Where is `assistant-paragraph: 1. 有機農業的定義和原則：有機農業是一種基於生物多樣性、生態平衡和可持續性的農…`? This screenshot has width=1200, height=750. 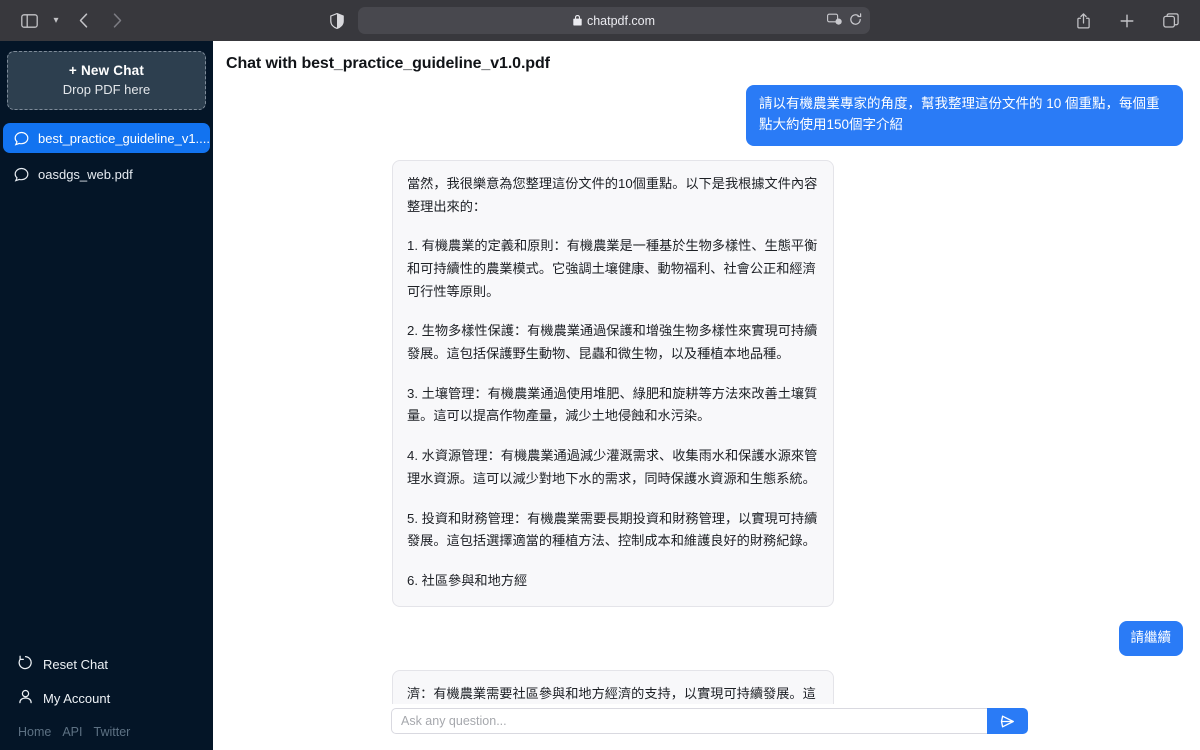 assistant-paragraph: 1. 有機農業的定義和原則：有機農業是一種基於生物多樣性、生態平衡和可持續性的農… is located at coordinates (612, 268).